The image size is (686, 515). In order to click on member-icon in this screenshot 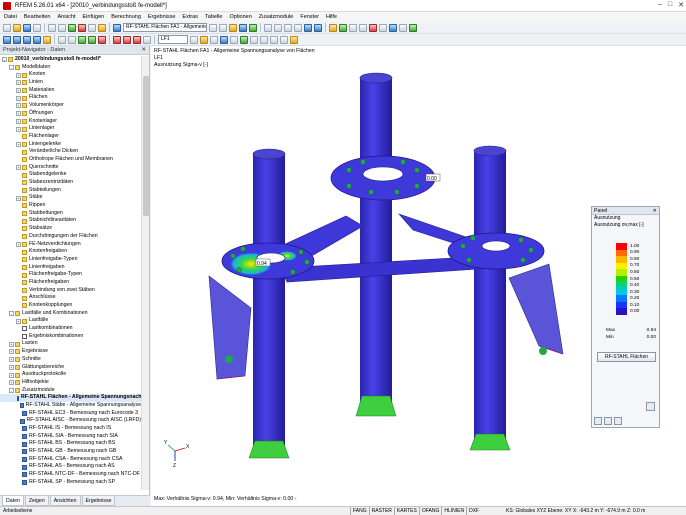, I will do `click(62, 39)`.